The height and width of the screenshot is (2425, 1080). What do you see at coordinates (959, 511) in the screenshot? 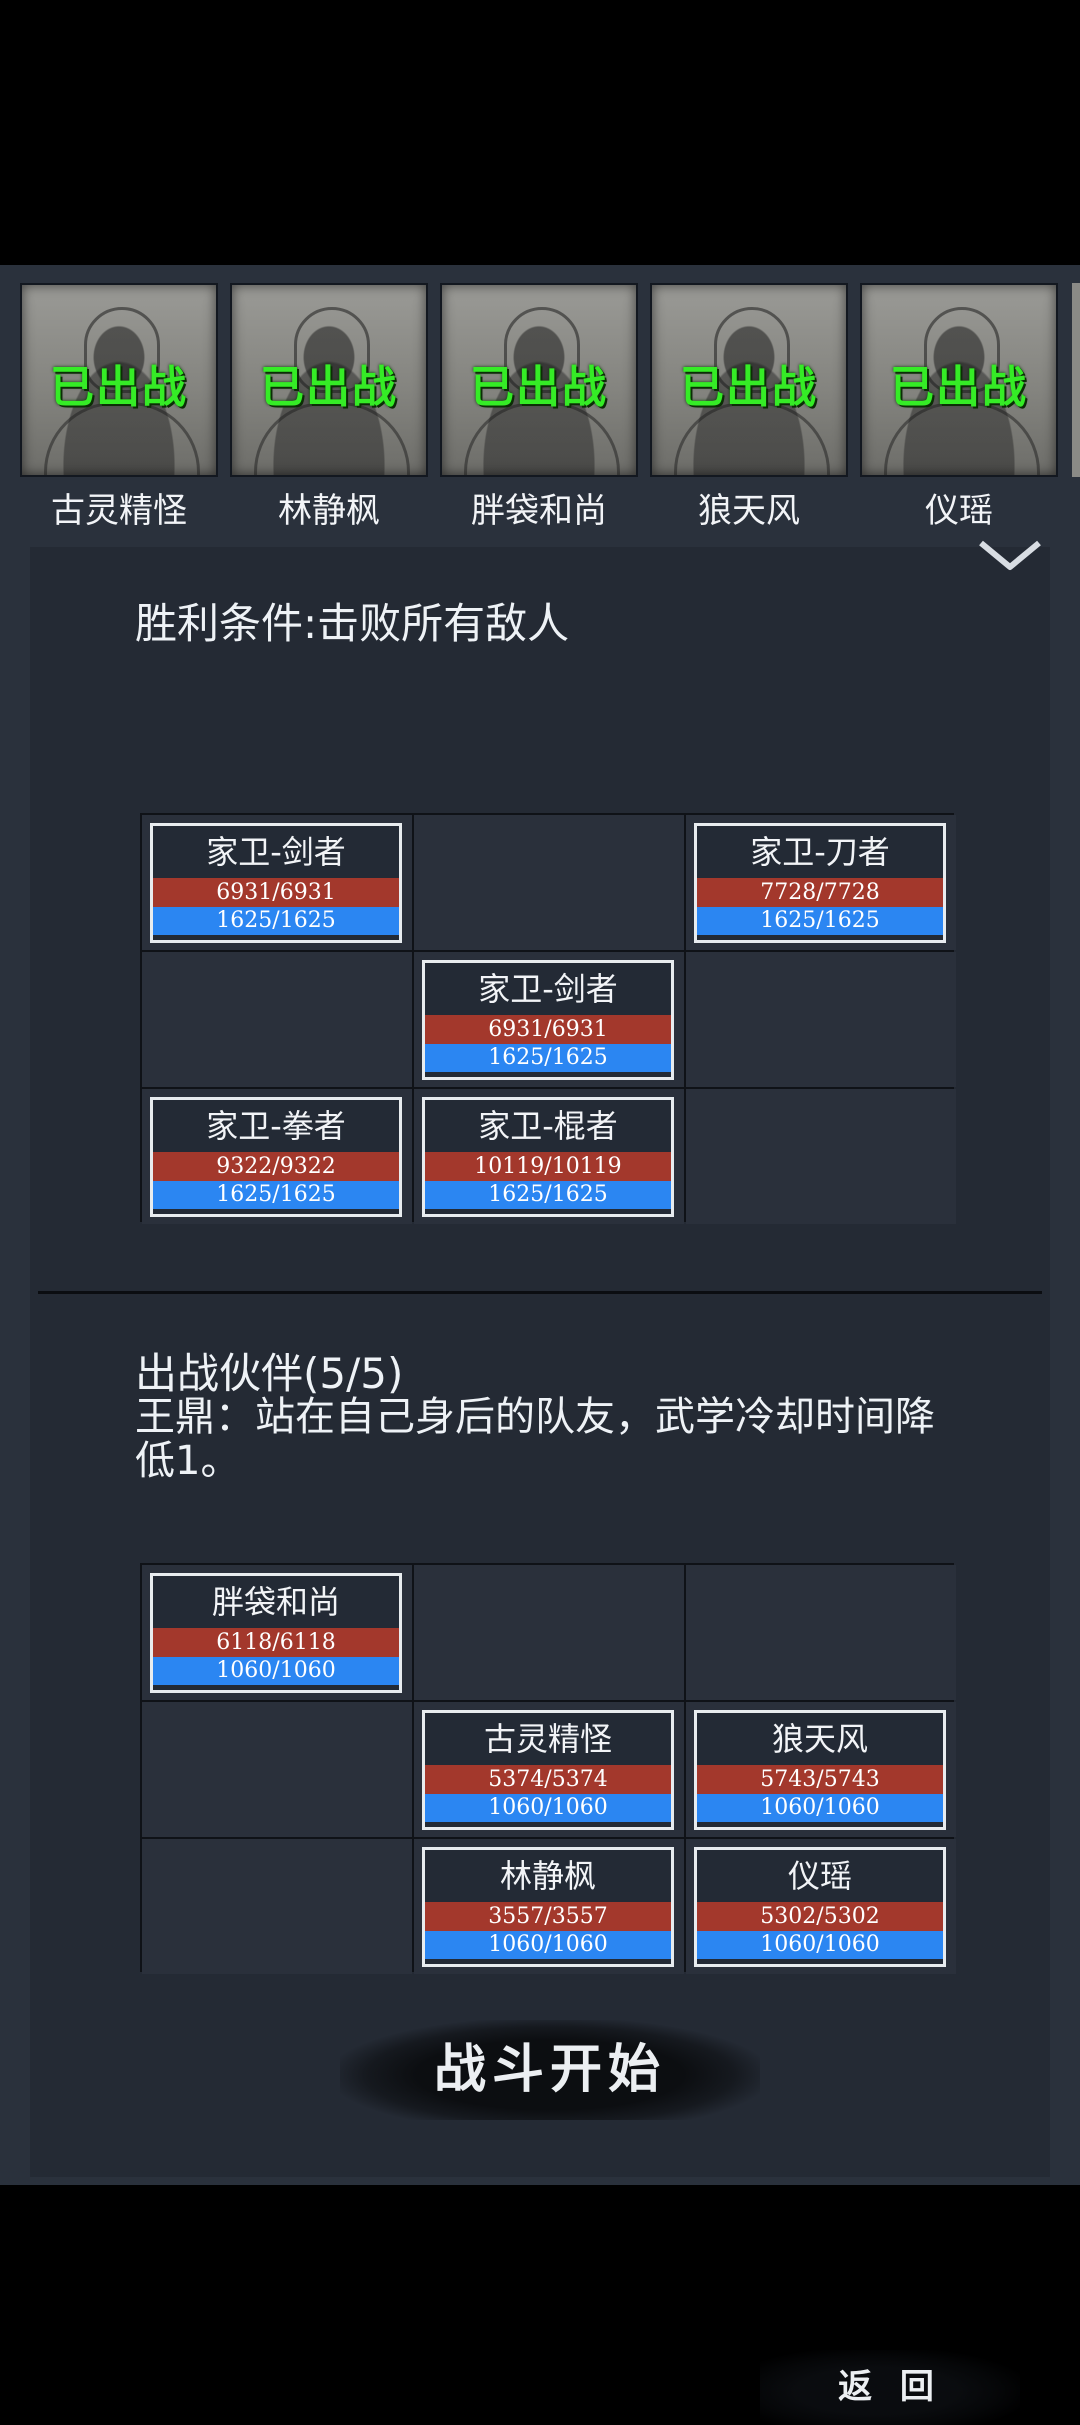
I see `hero-name: 仪瑶` at bounding box center [959, 511].